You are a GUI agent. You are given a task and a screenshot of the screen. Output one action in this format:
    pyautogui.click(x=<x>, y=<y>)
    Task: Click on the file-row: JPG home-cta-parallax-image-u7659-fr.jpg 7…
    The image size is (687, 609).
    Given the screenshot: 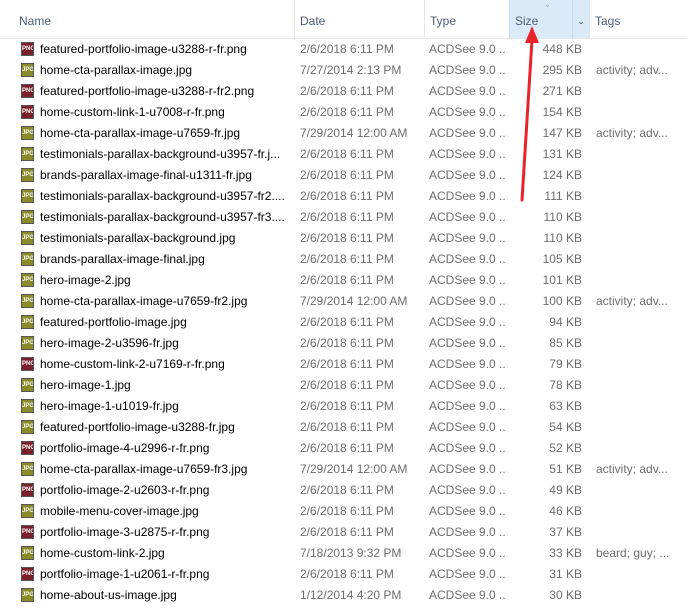 What is the action you would take?
    pyautogui.click(x=343, y=133)
    